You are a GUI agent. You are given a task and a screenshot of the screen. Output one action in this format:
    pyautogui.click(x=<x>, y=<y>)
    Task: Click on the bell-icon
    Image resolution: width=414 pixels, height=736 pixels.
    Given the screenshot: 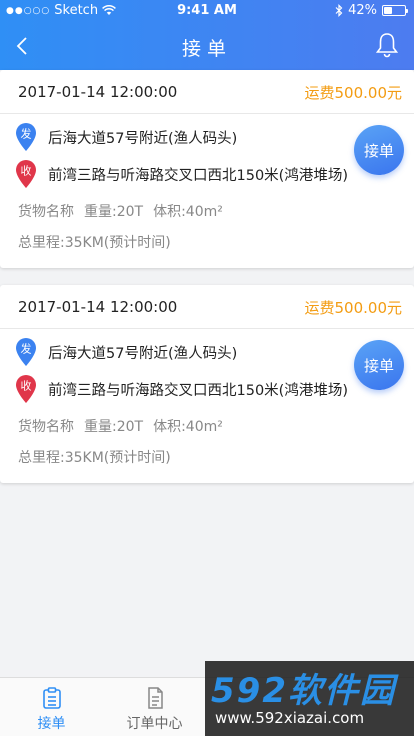 What is the action you would take?
    pyautogui.click(x=387, y=45)
    